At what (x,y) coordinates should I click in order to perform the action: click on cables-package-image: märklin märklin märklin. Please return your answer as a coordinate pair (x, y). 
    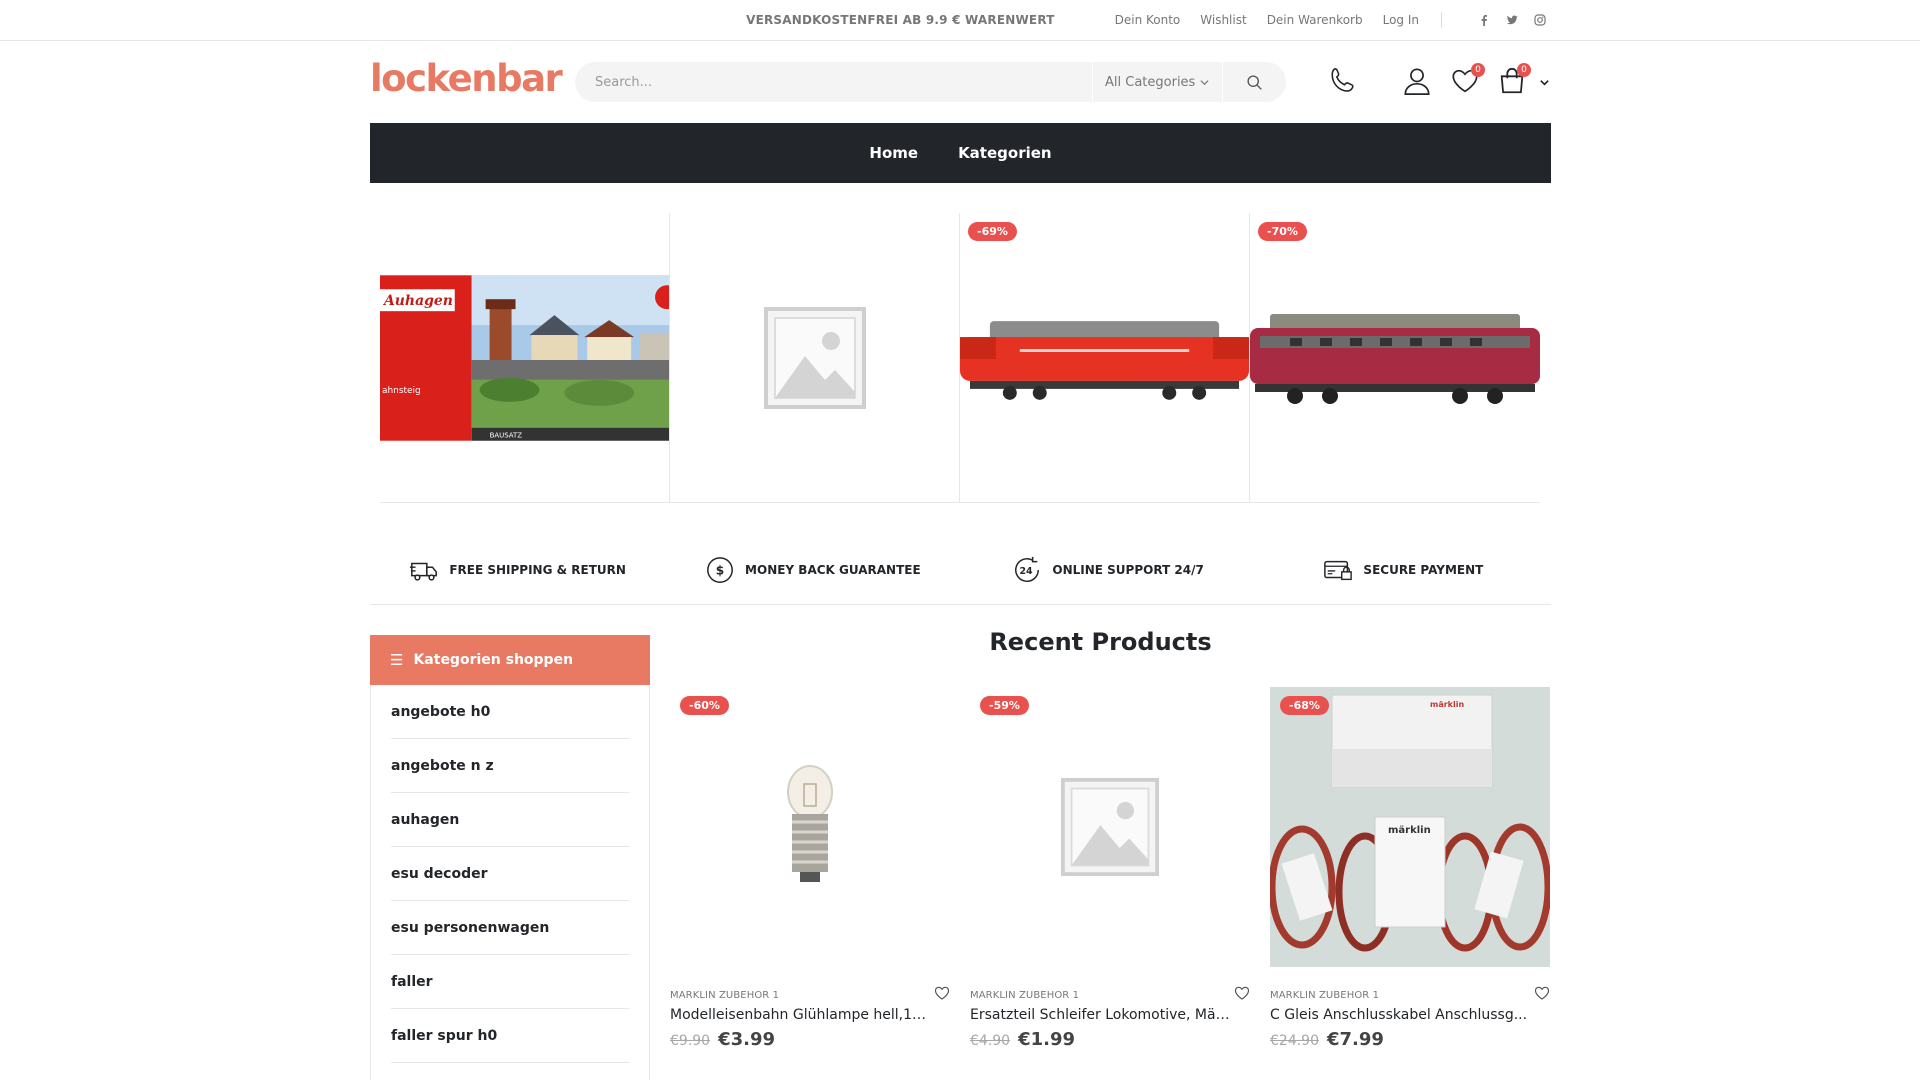
    Looking at the image, I should click on (1410, 827).